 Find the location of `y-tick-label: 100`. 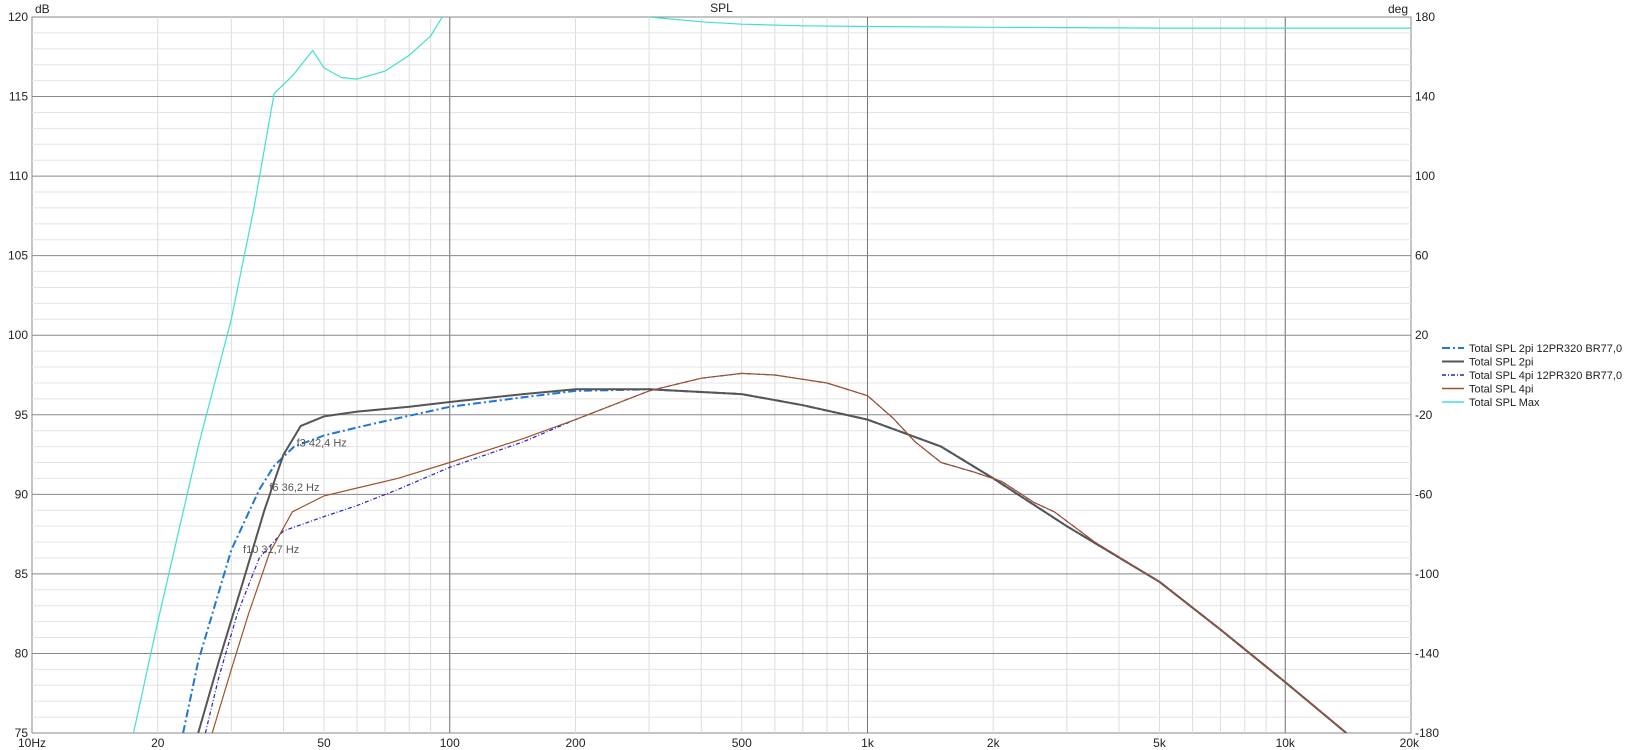

y-tick-label: 100 is located at coordinates (18, 335).